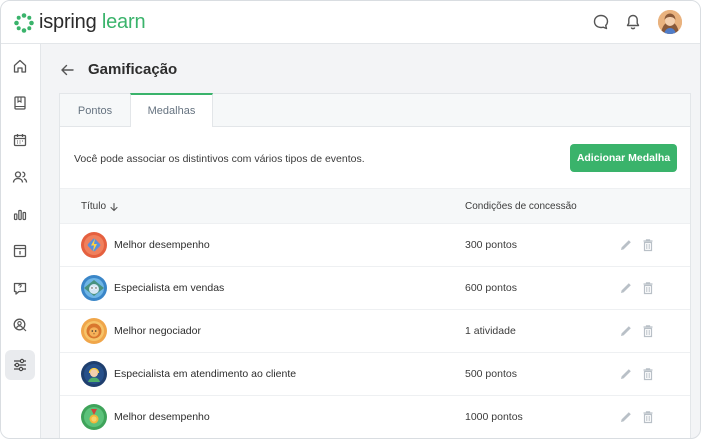 The height and width of the screenshot is (439, 701). Describe the element at coordinates (95, 110) in the screenshot. I see `tab-pontos: Pontos` at that location.